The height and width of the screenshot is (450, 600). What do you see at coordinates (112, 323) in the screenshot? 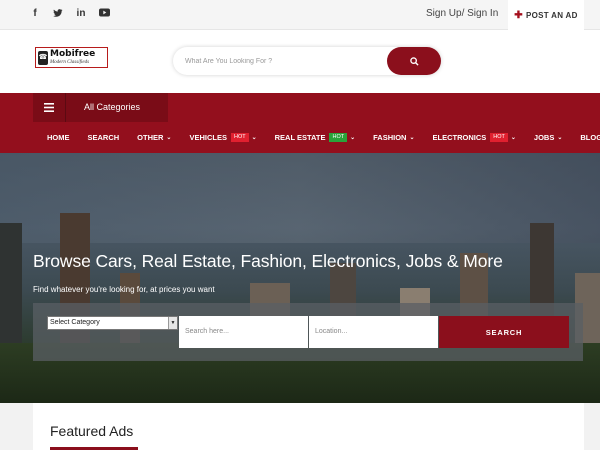
I see `category-select: Select Category ▼` at bounding box center [112, 323].